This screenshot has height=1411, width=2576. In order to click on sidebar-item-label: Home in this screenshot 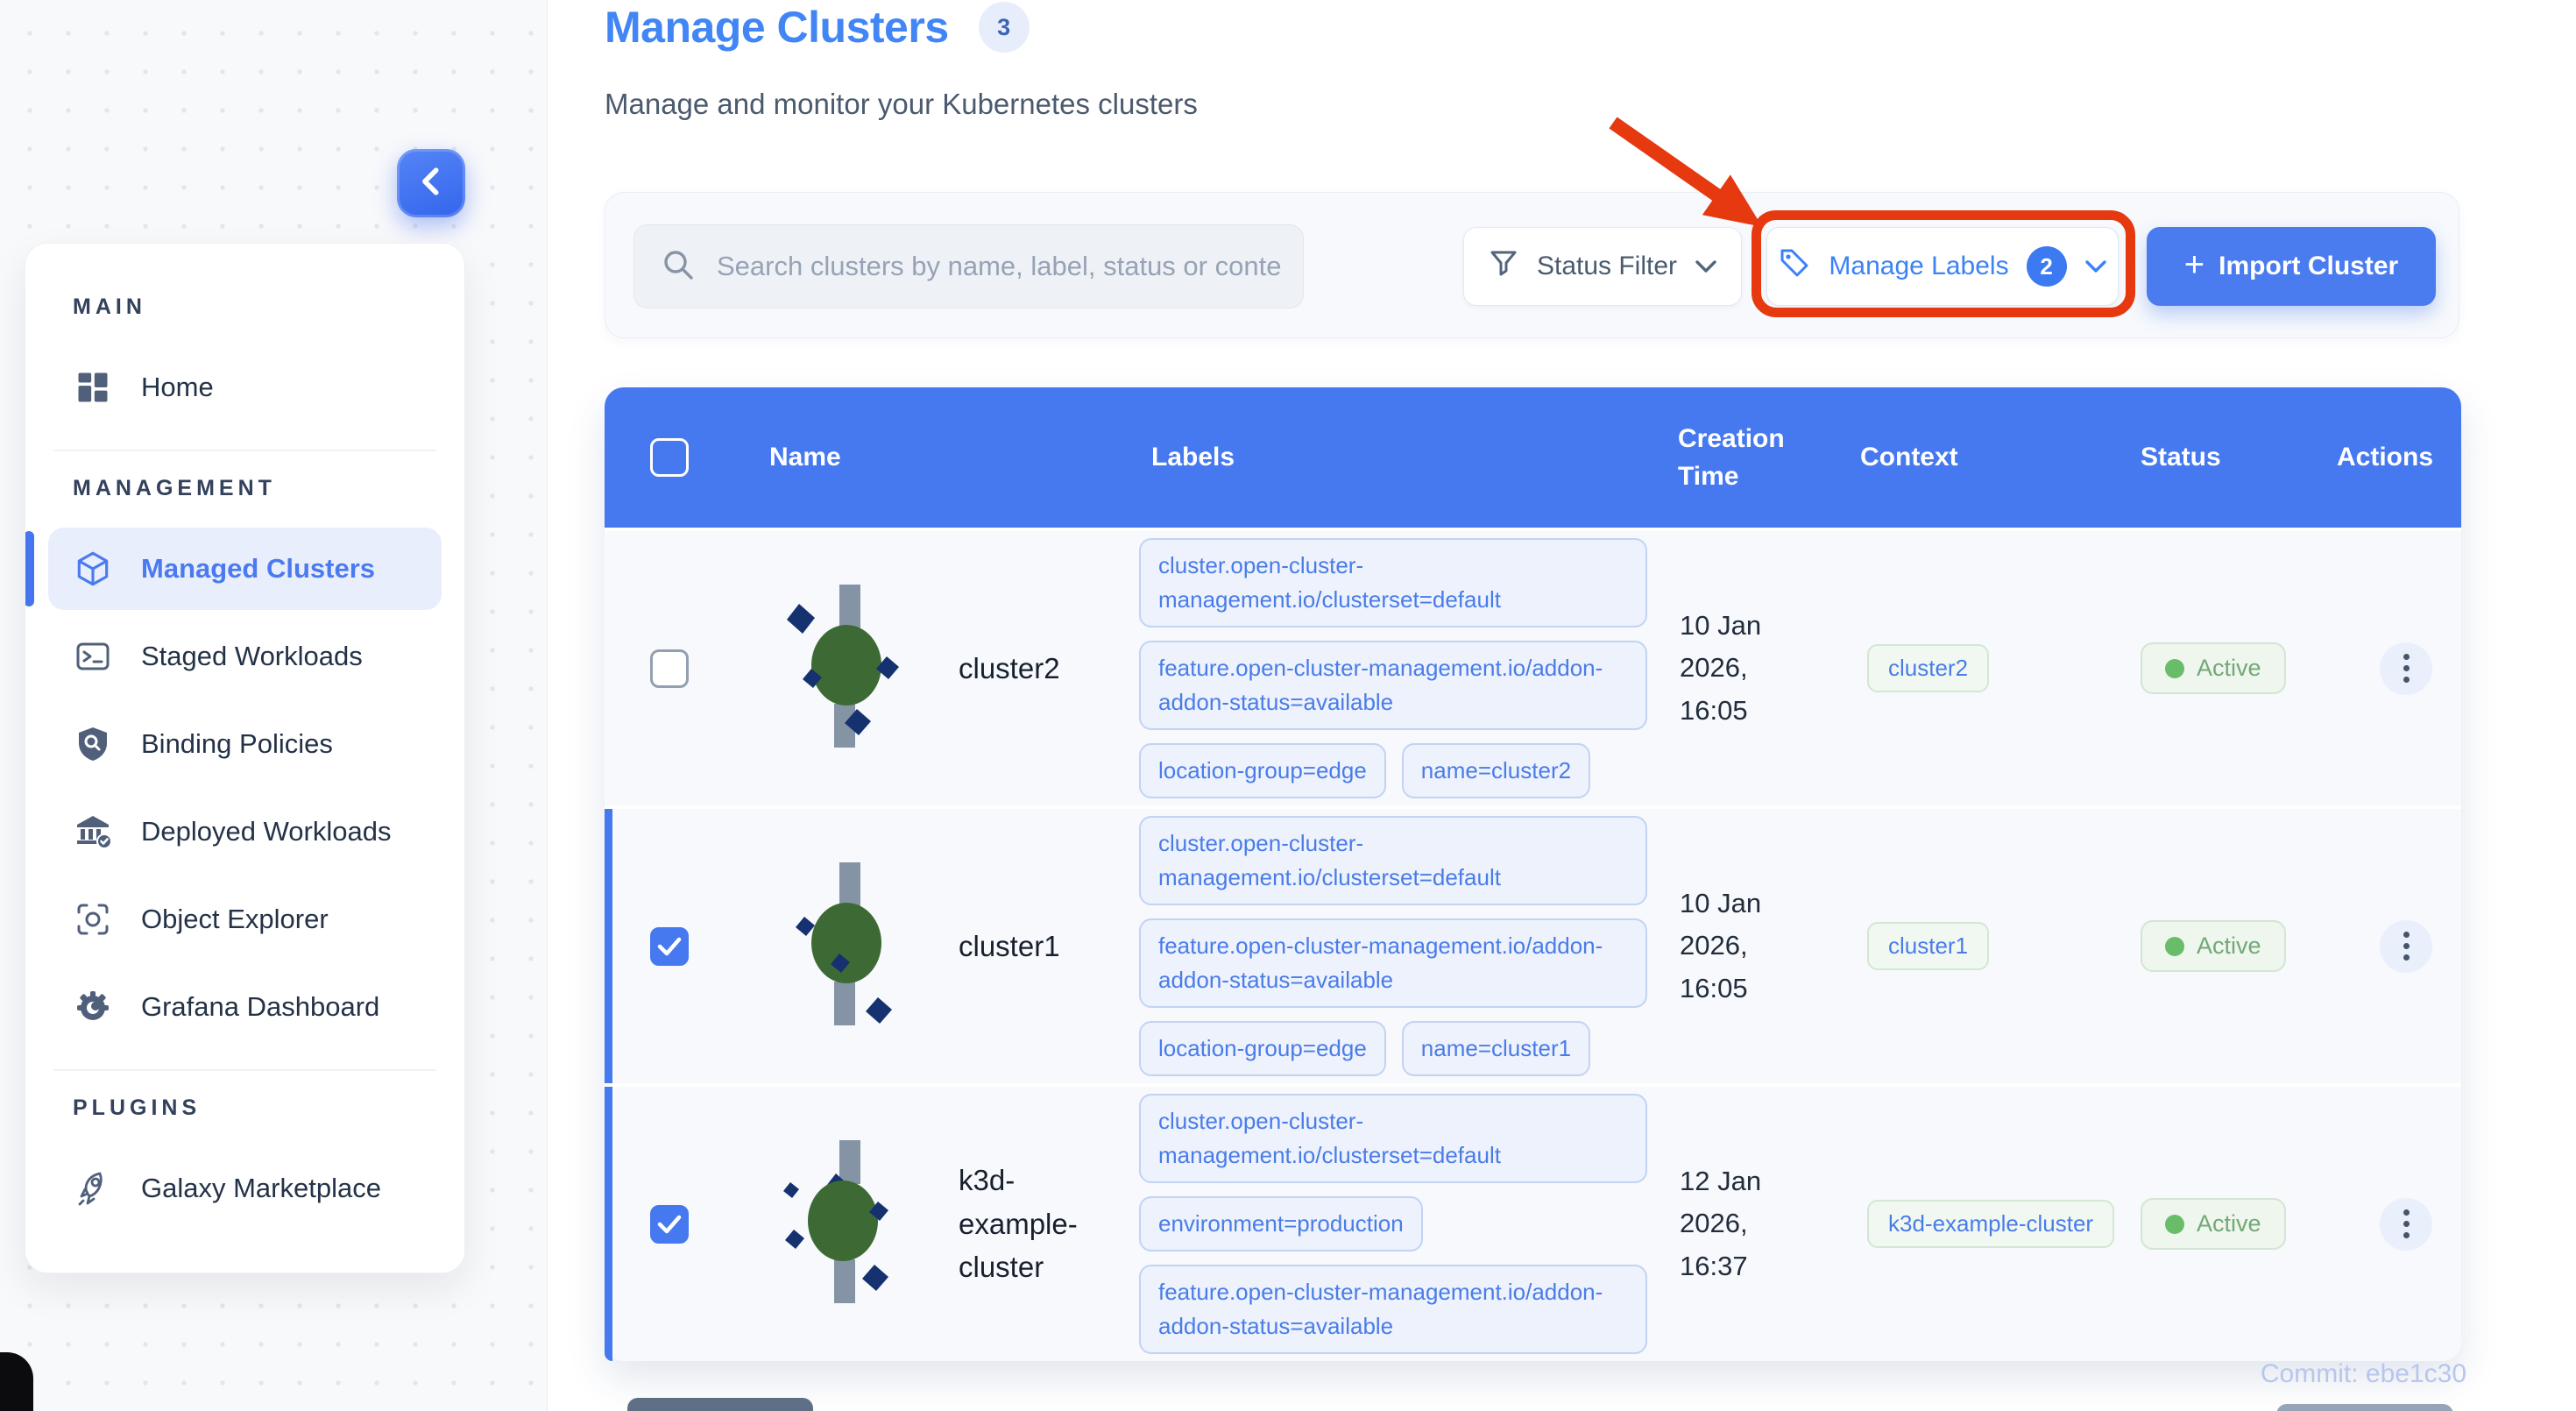, I will do `click(177, 387)`.